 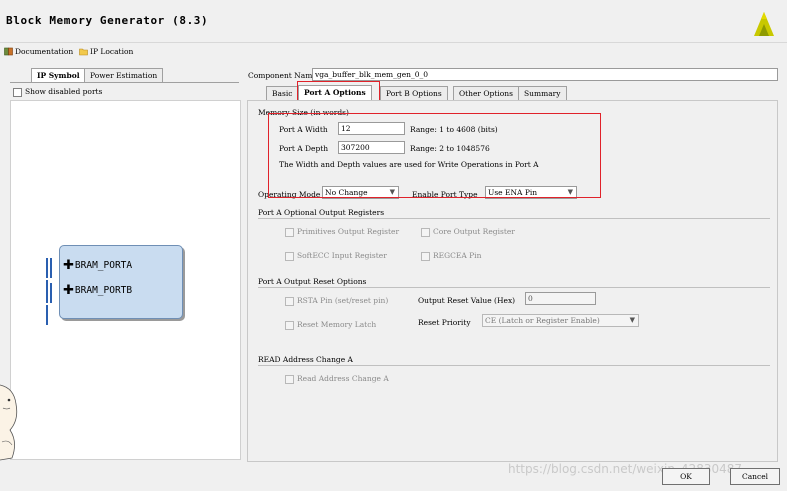 What do you see at coordinates (9, 422) in the screenshot?
I see `cat-illustration` at bounding box center [9, 422].